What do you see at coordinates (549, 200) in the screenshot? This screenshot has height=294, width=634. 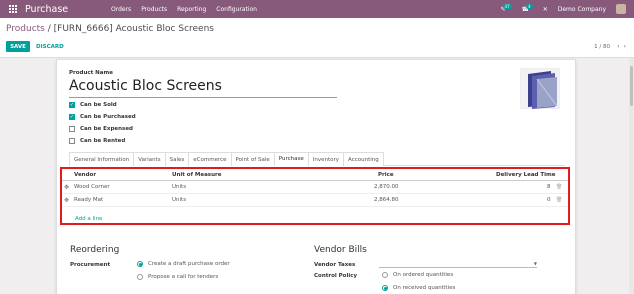 I see `lead-time-cell: 0` at bounding box center [549, 200].